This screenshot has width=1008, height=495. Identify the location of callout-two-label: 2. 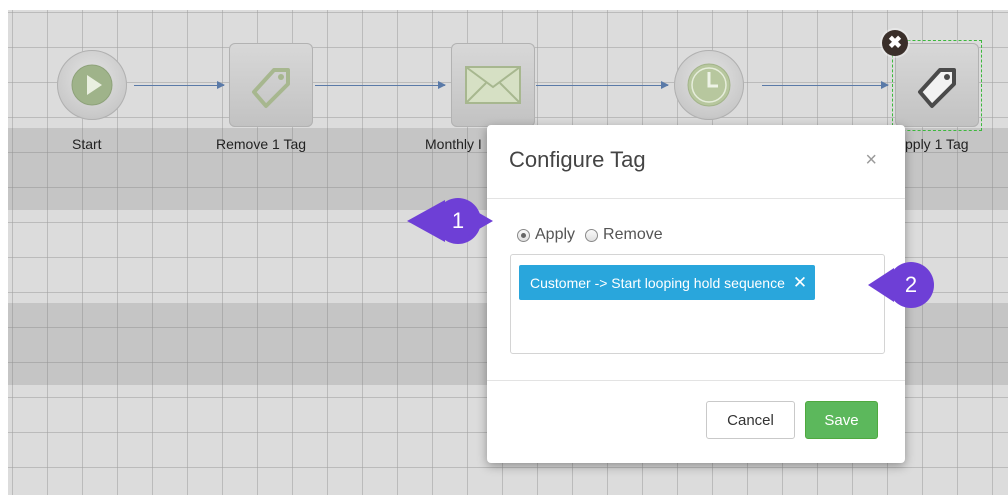
(911, 284).